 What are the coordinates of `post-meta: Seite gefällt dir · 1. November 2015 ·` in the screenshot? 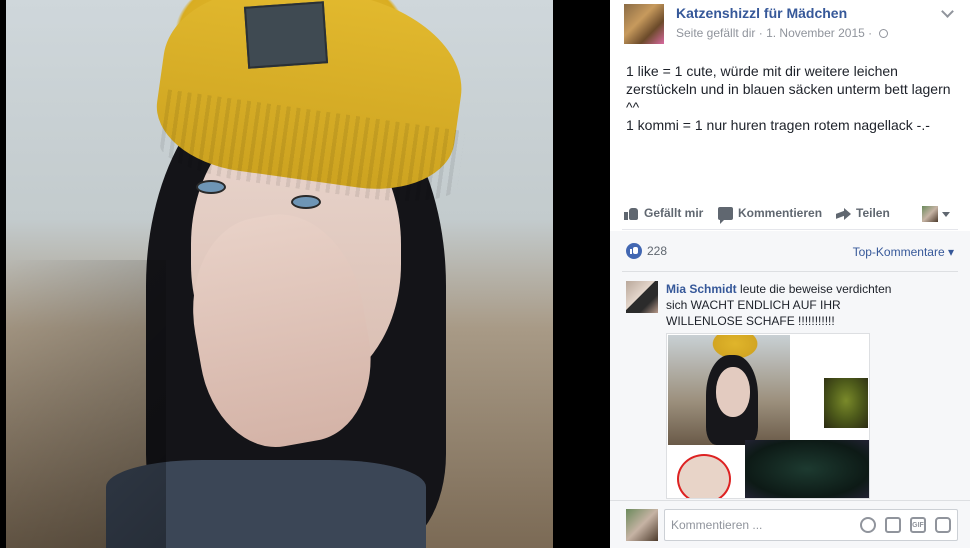 It's located at (782, 33).